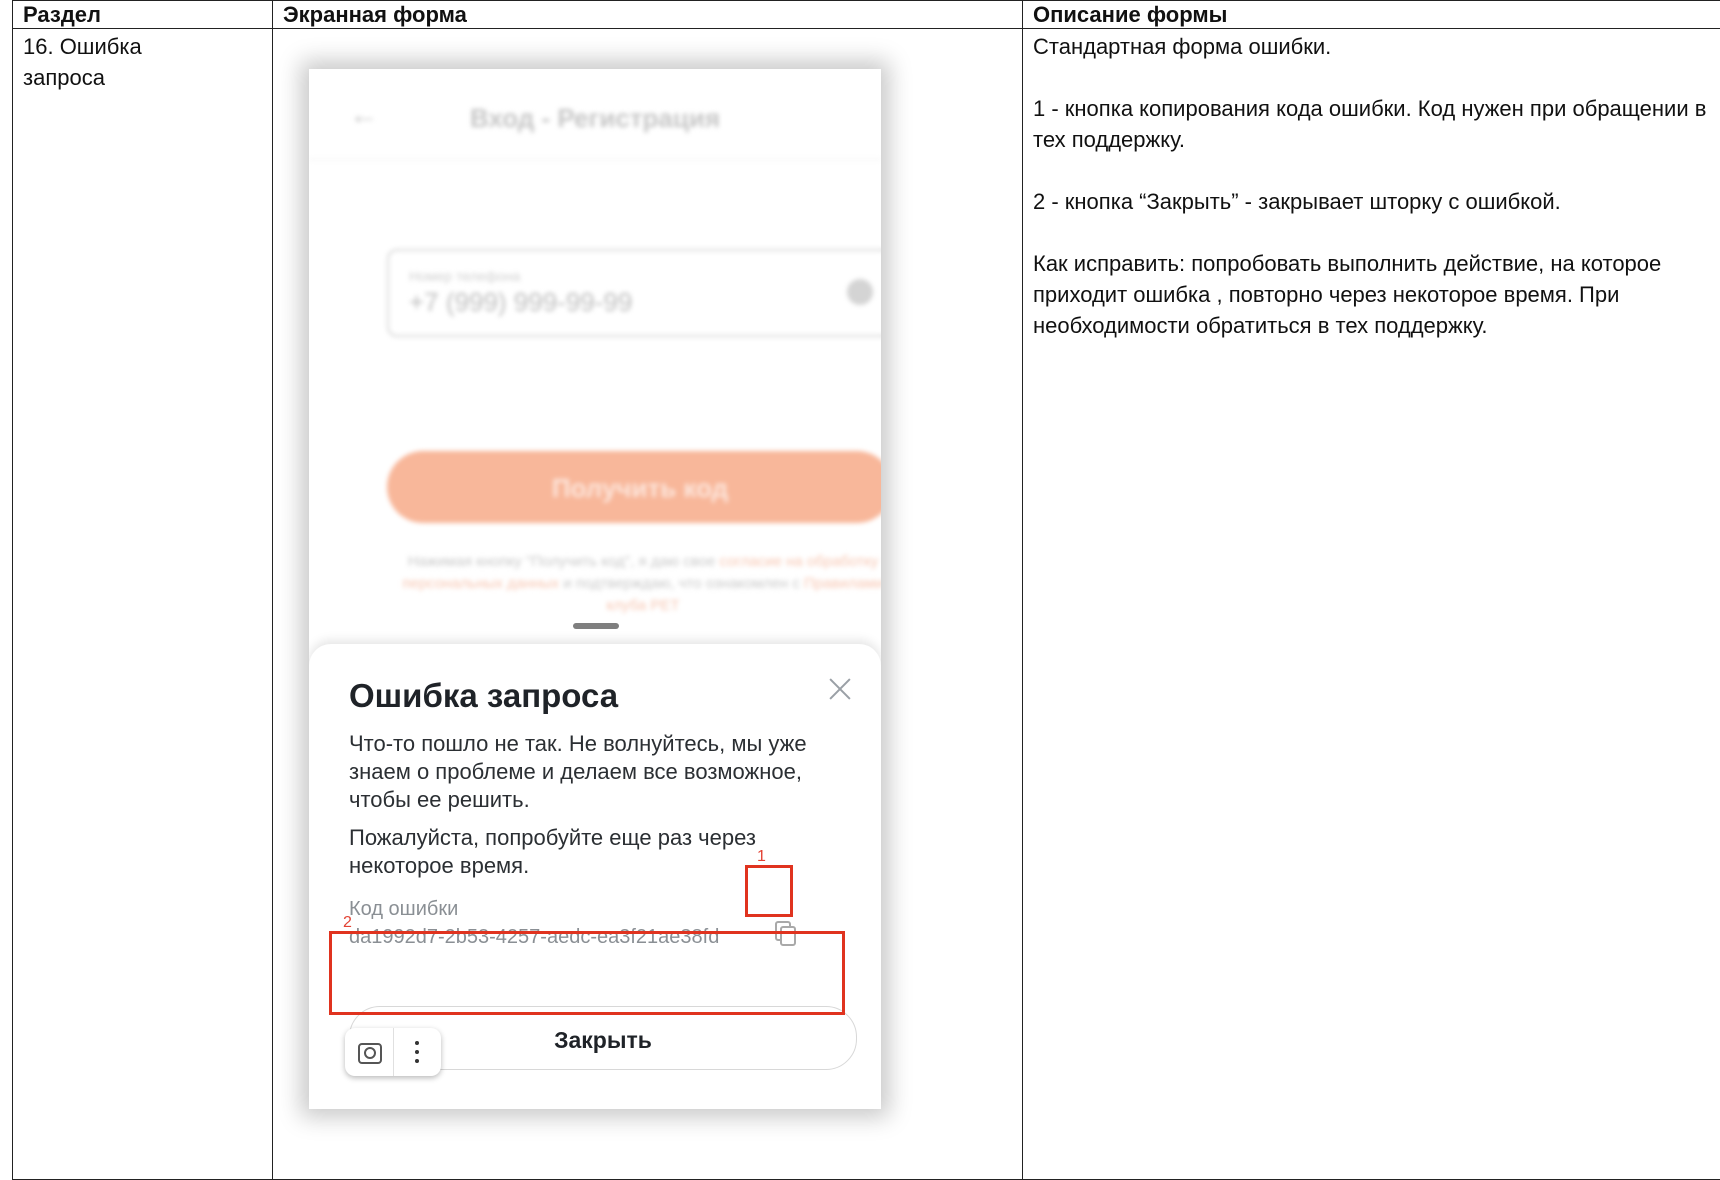  What do you see at coordinates (769, 891) in the screenshot?
I see `annotation-box-copy` at bounding box center [769, 891].